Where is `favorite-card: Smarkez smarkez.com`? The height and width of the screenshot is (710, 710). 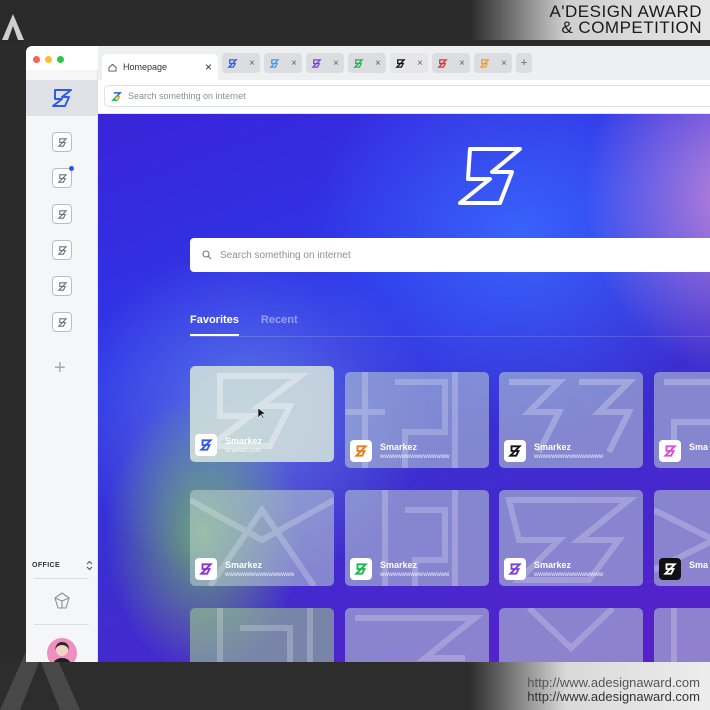 favorite-card: Smarkez smarkez.com is located at coordinates (262, 414).